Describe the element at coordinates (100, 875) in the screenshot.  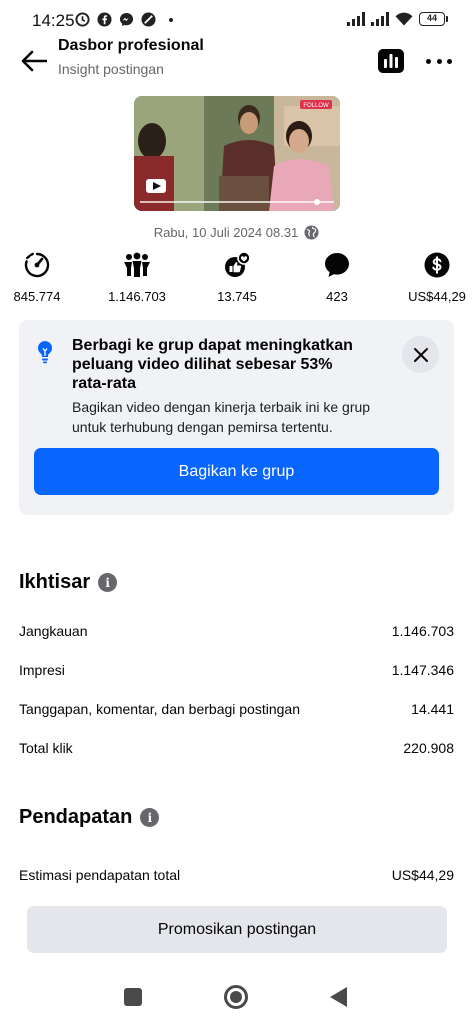
I see `earnings-row-label: Estimasi pendapatan total` at that location.